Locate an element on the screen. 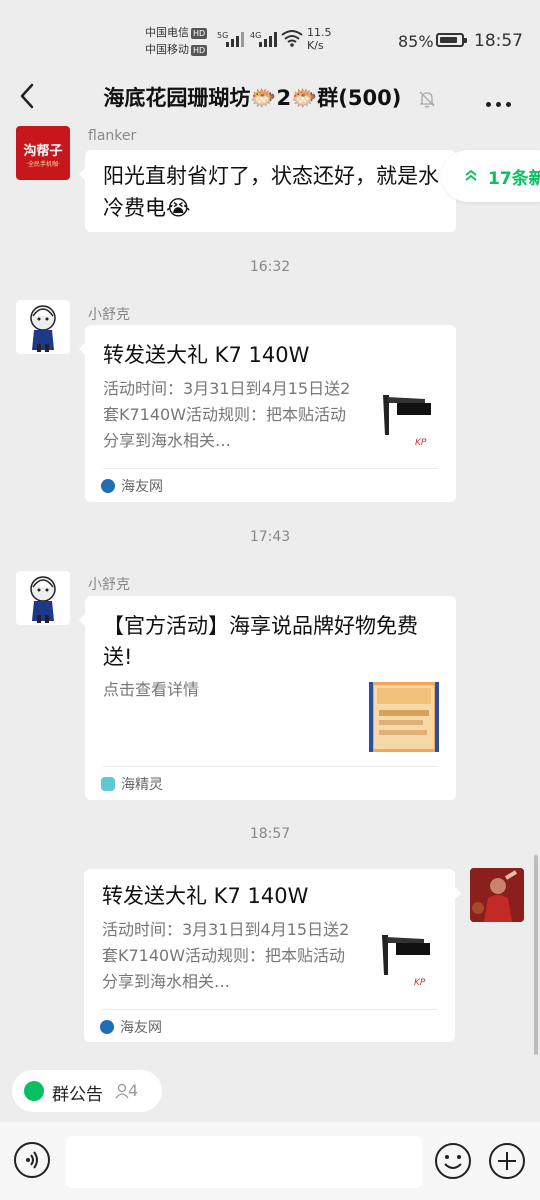 The width and height of the screenshot is (540, 1200). wifi-icon is located at coordinates (292, 38).